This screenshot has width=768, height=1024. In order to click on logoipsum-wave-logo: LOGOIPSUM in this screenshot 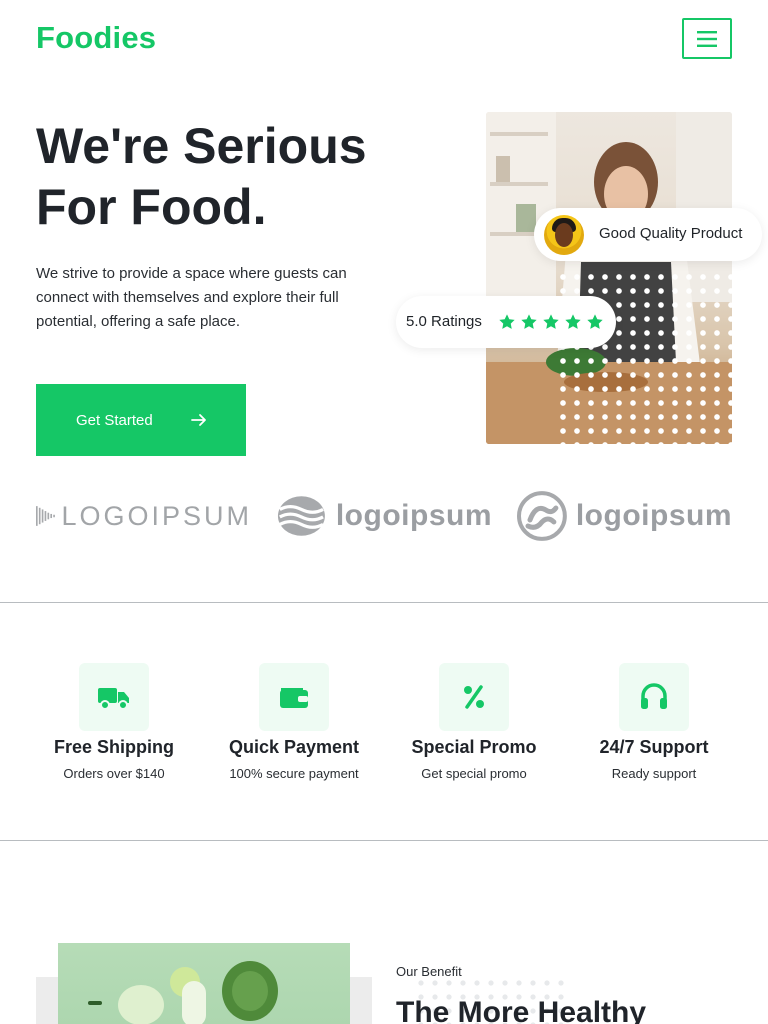, I will do `click(144, 516)`.